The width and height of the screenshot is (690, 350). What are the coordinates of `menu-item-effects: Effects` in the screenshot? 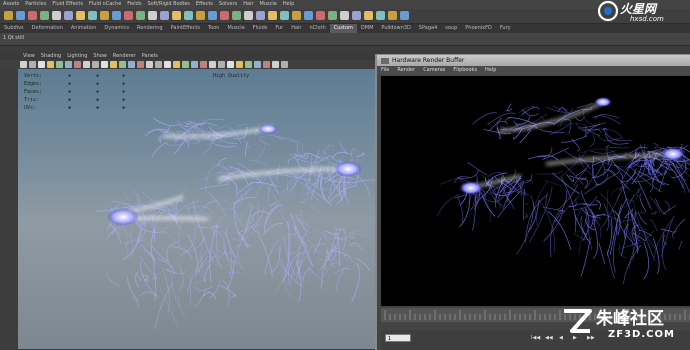 It's located at (204, 4).